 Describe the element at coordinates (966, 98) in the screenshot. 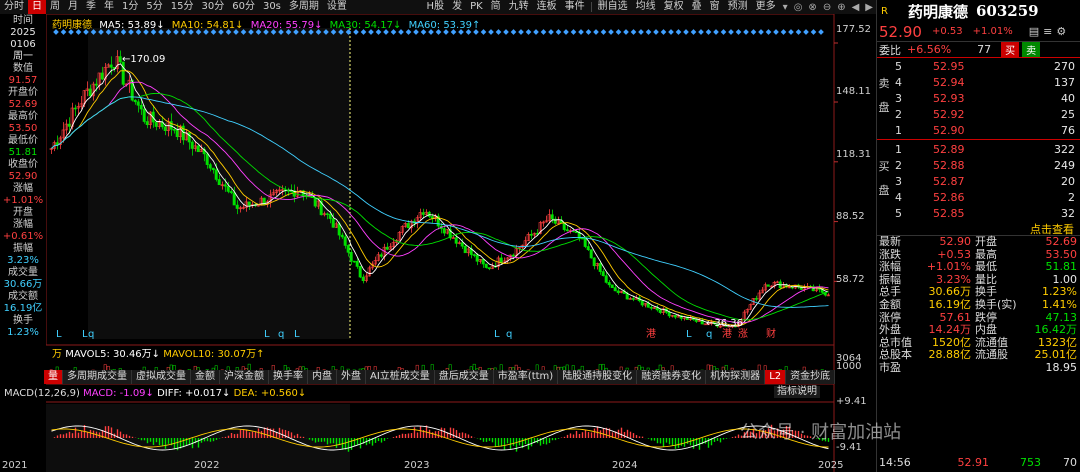

I see `ask-price: 52.93` at that location.